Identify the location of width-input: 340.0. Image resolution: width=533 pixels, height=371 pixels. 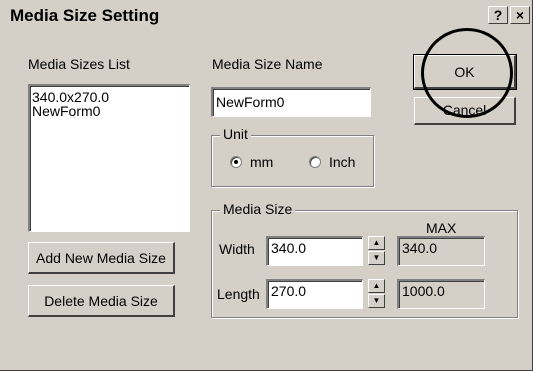
(314, 251).